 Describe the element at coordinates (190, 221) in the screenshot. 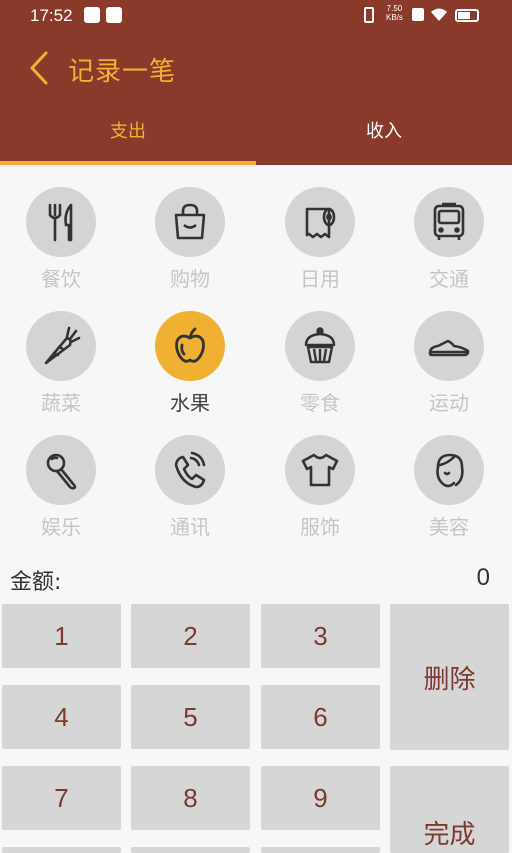

I see `shopping-bag-icon` at that location.